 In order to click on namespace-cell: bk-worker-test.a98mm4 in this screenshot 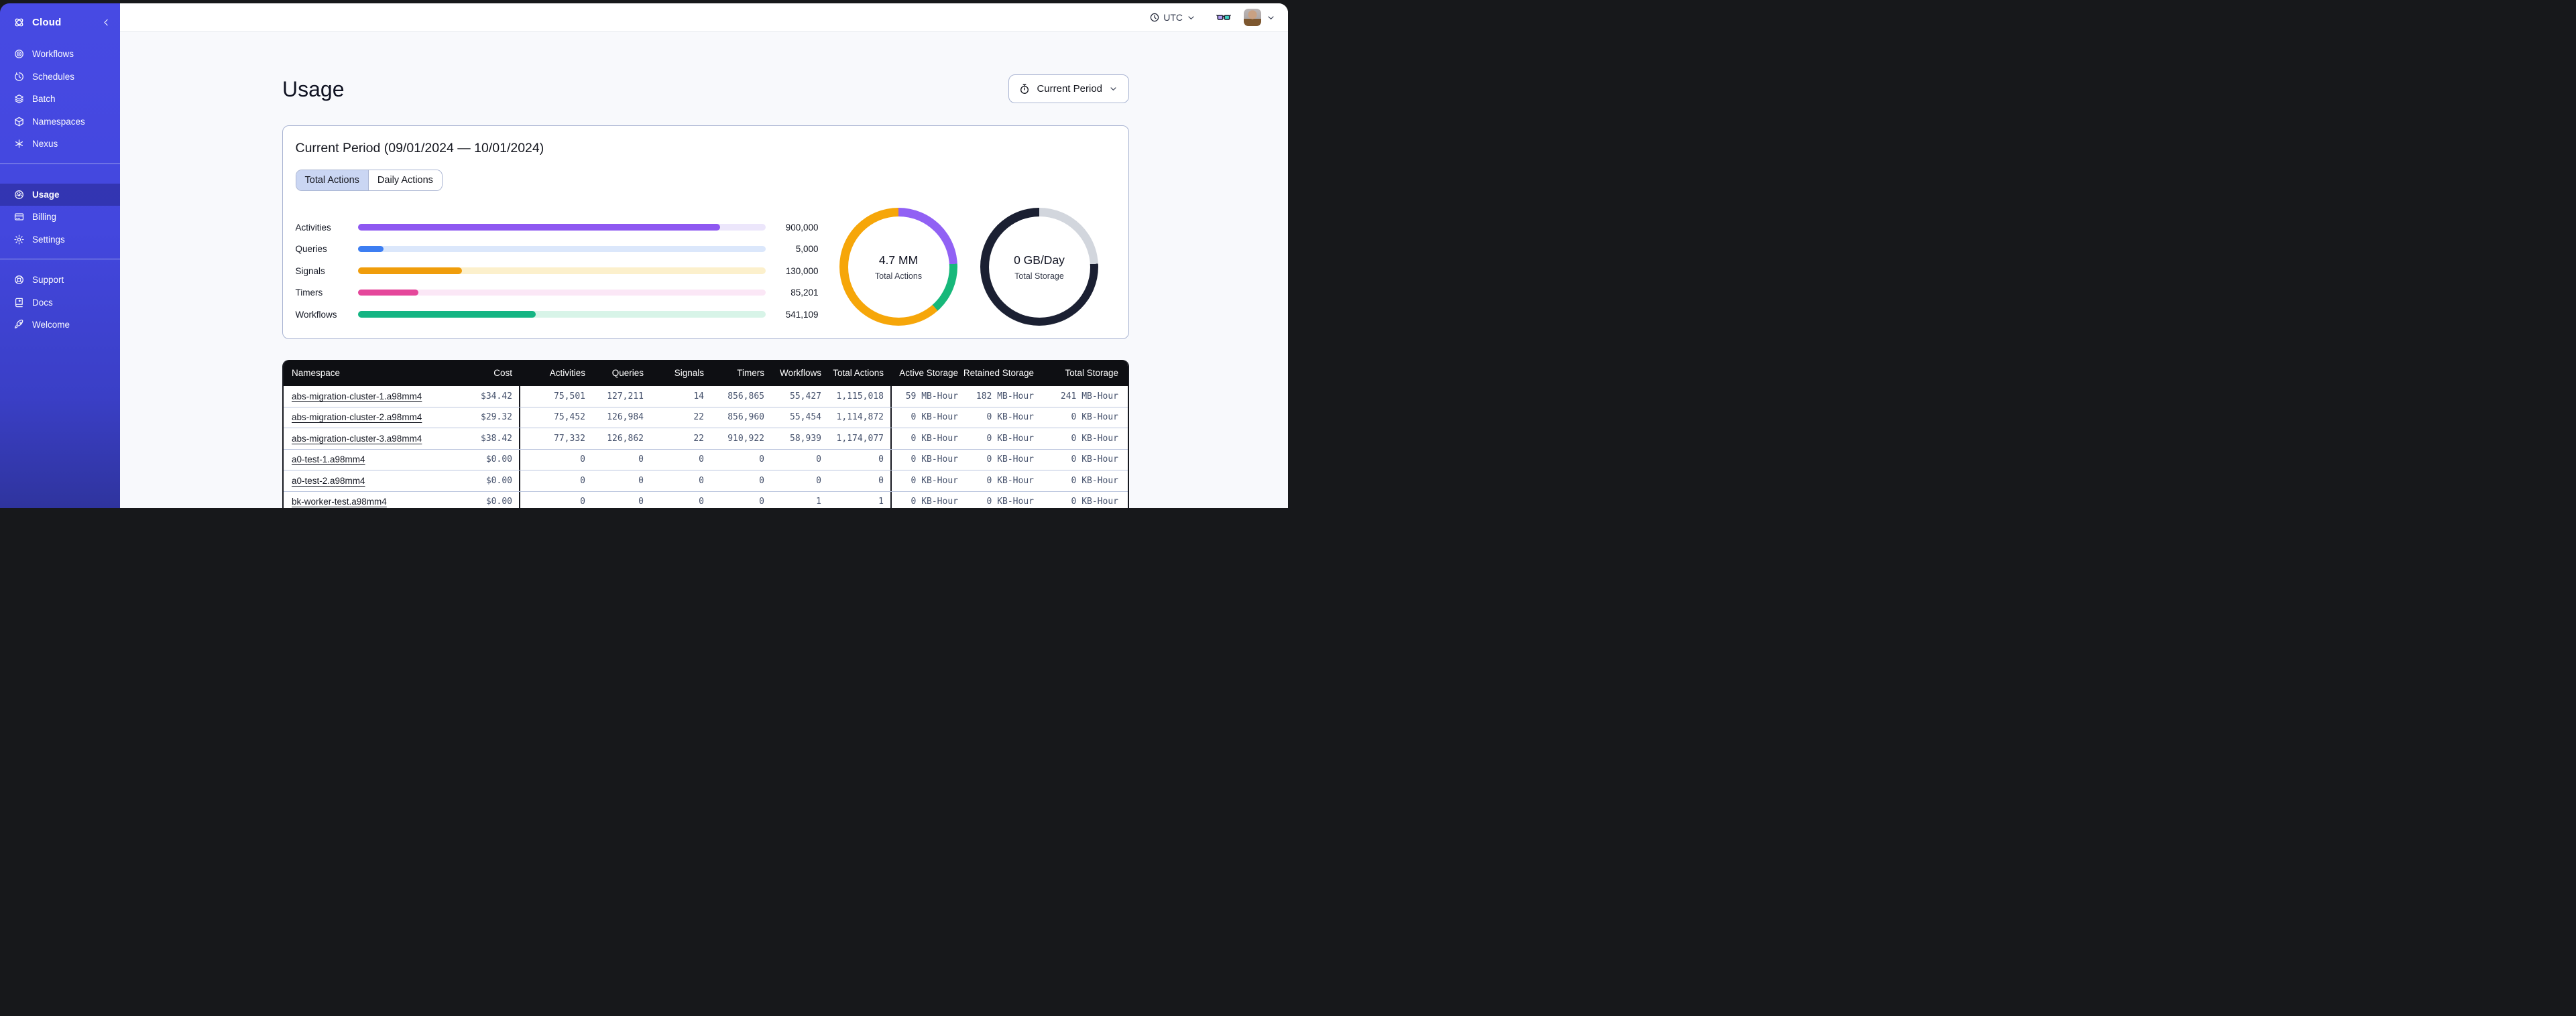, I will do `click(370, 500)`.